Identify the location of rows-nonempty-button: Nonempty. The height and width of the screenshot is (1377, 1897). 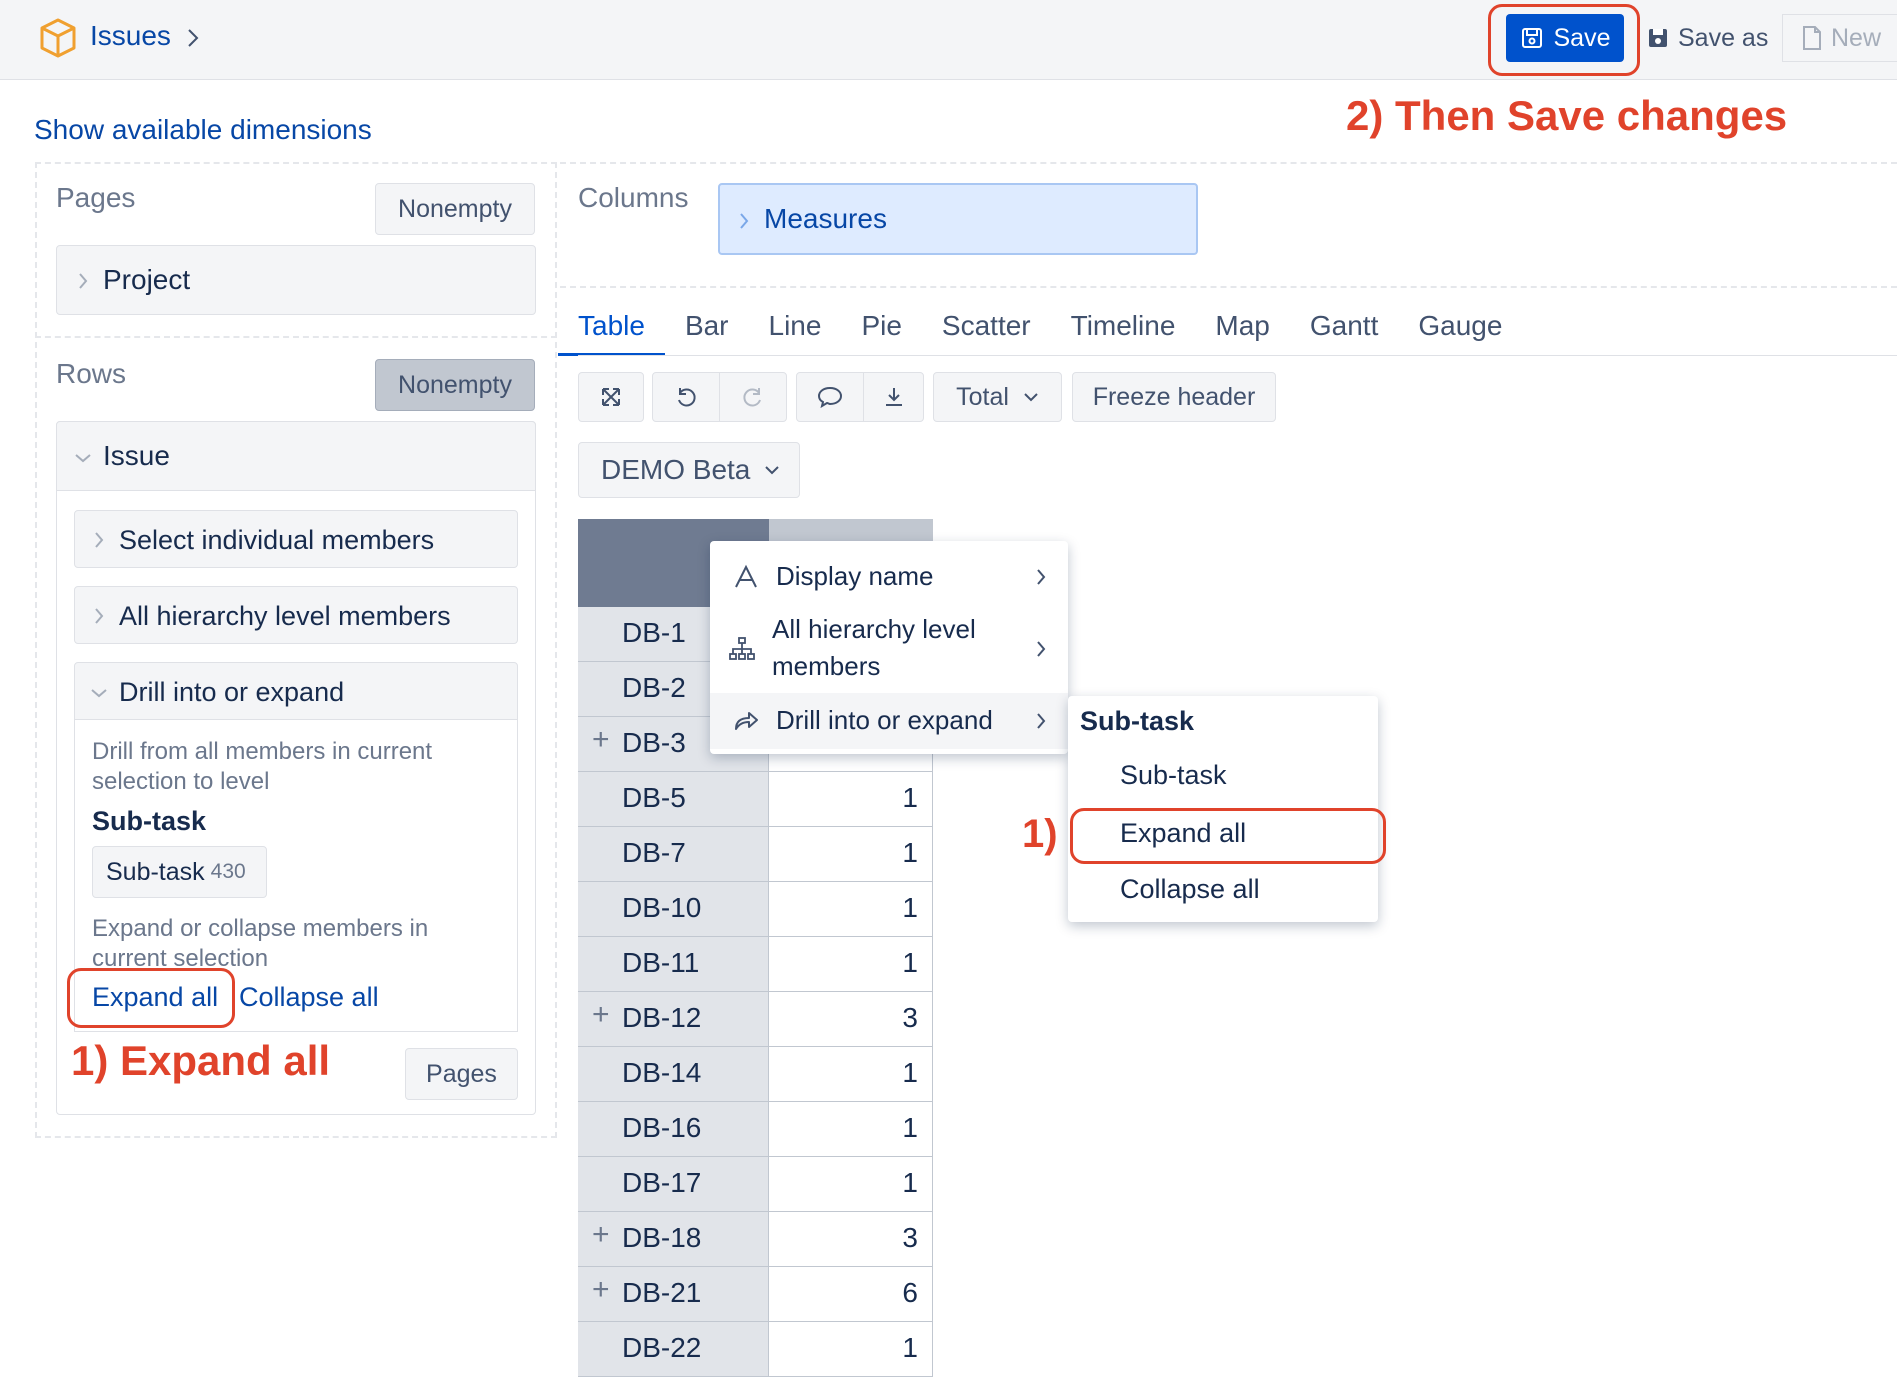
(455, 385).